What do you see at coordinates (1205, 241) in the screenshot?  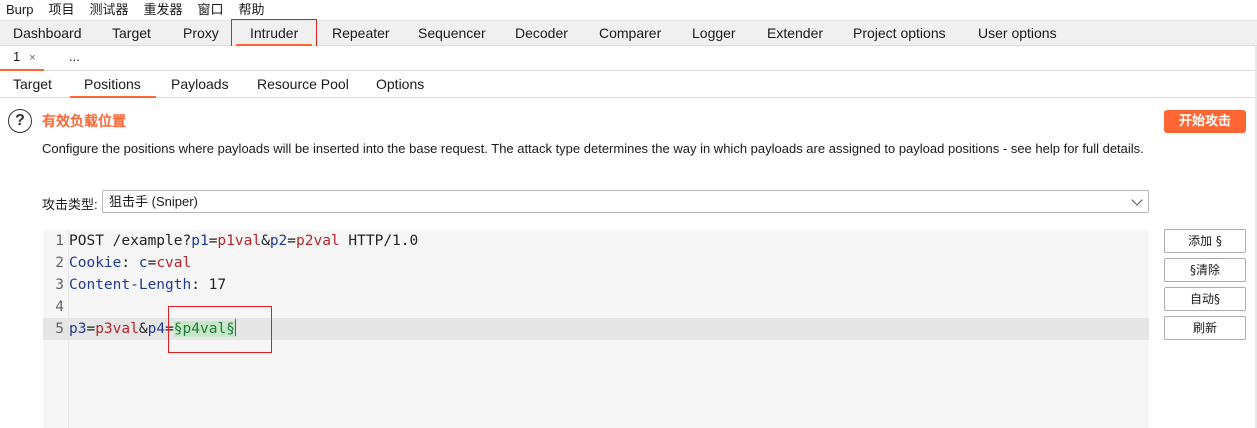 I see `add-marker-button: 添加 §` at bounding box center [1205, 241].